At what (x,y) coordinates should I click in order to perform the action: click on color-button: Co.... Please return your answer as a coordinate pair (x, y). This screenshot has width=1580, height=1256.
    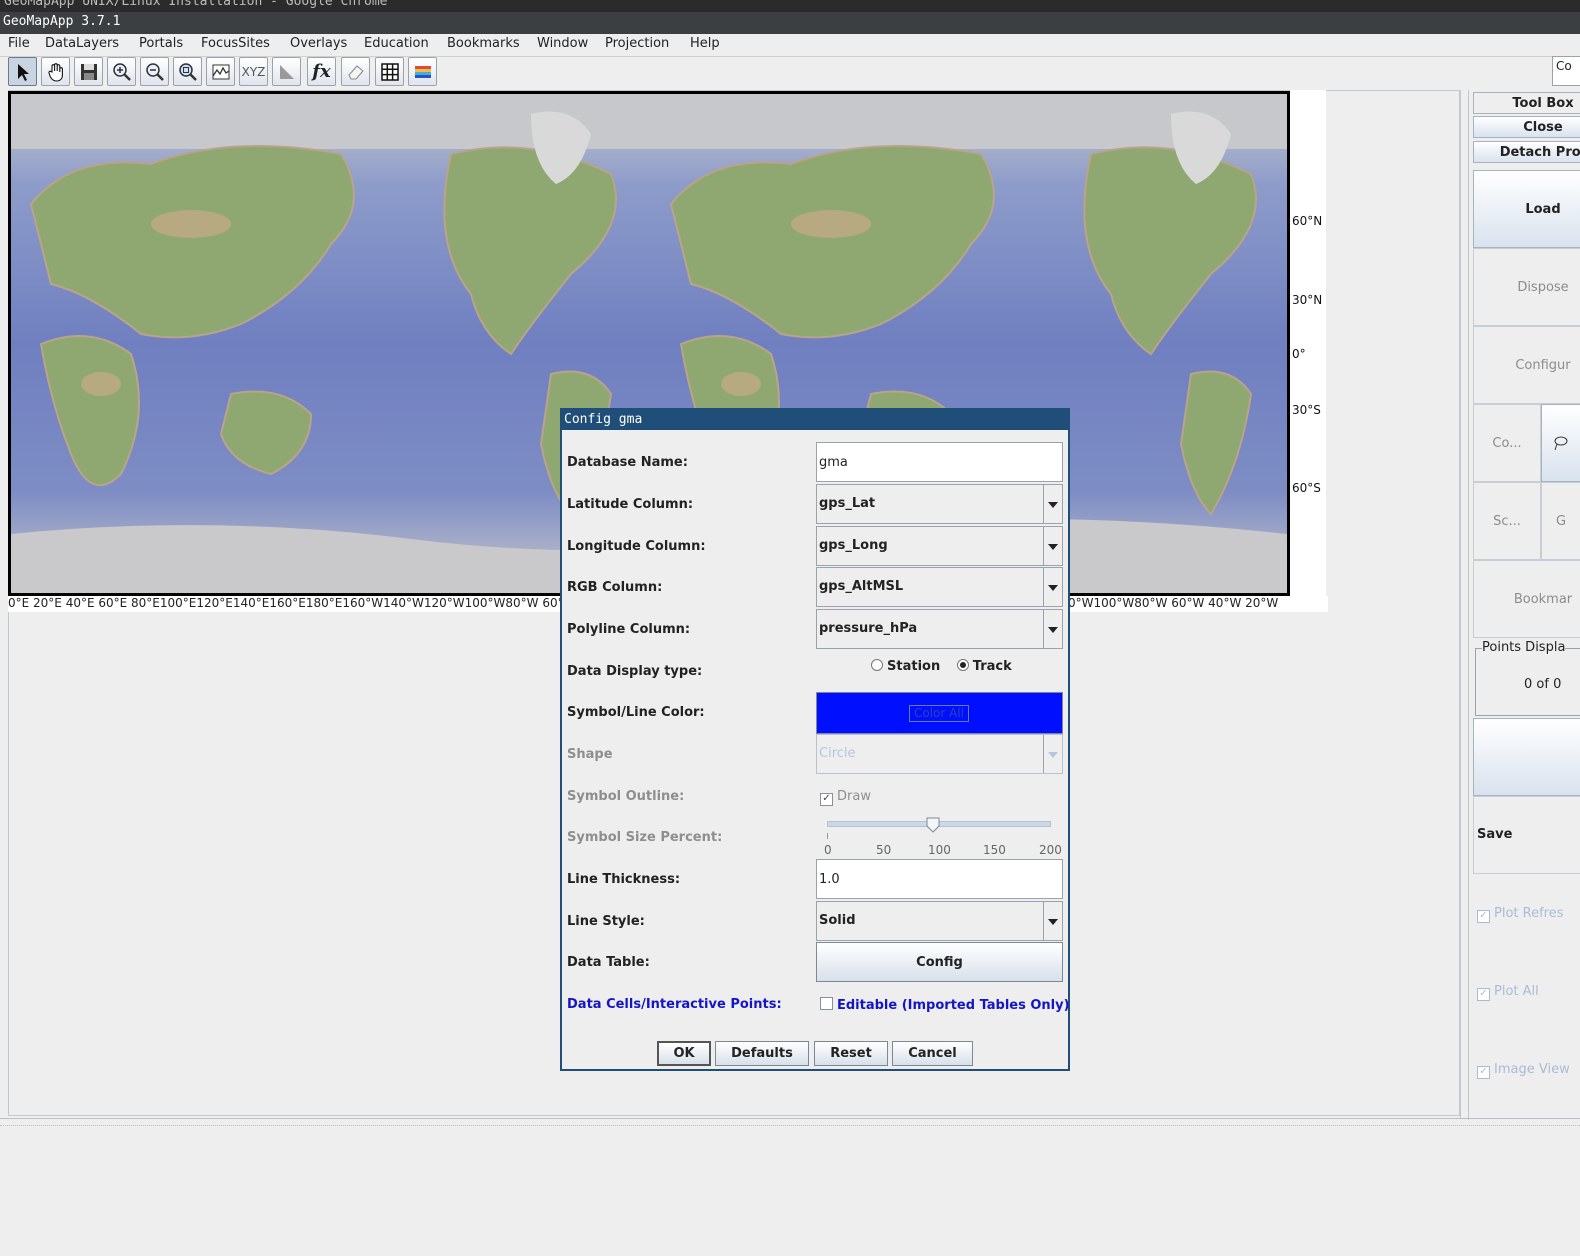
    Looking at the image, I should click on (1507, 443).